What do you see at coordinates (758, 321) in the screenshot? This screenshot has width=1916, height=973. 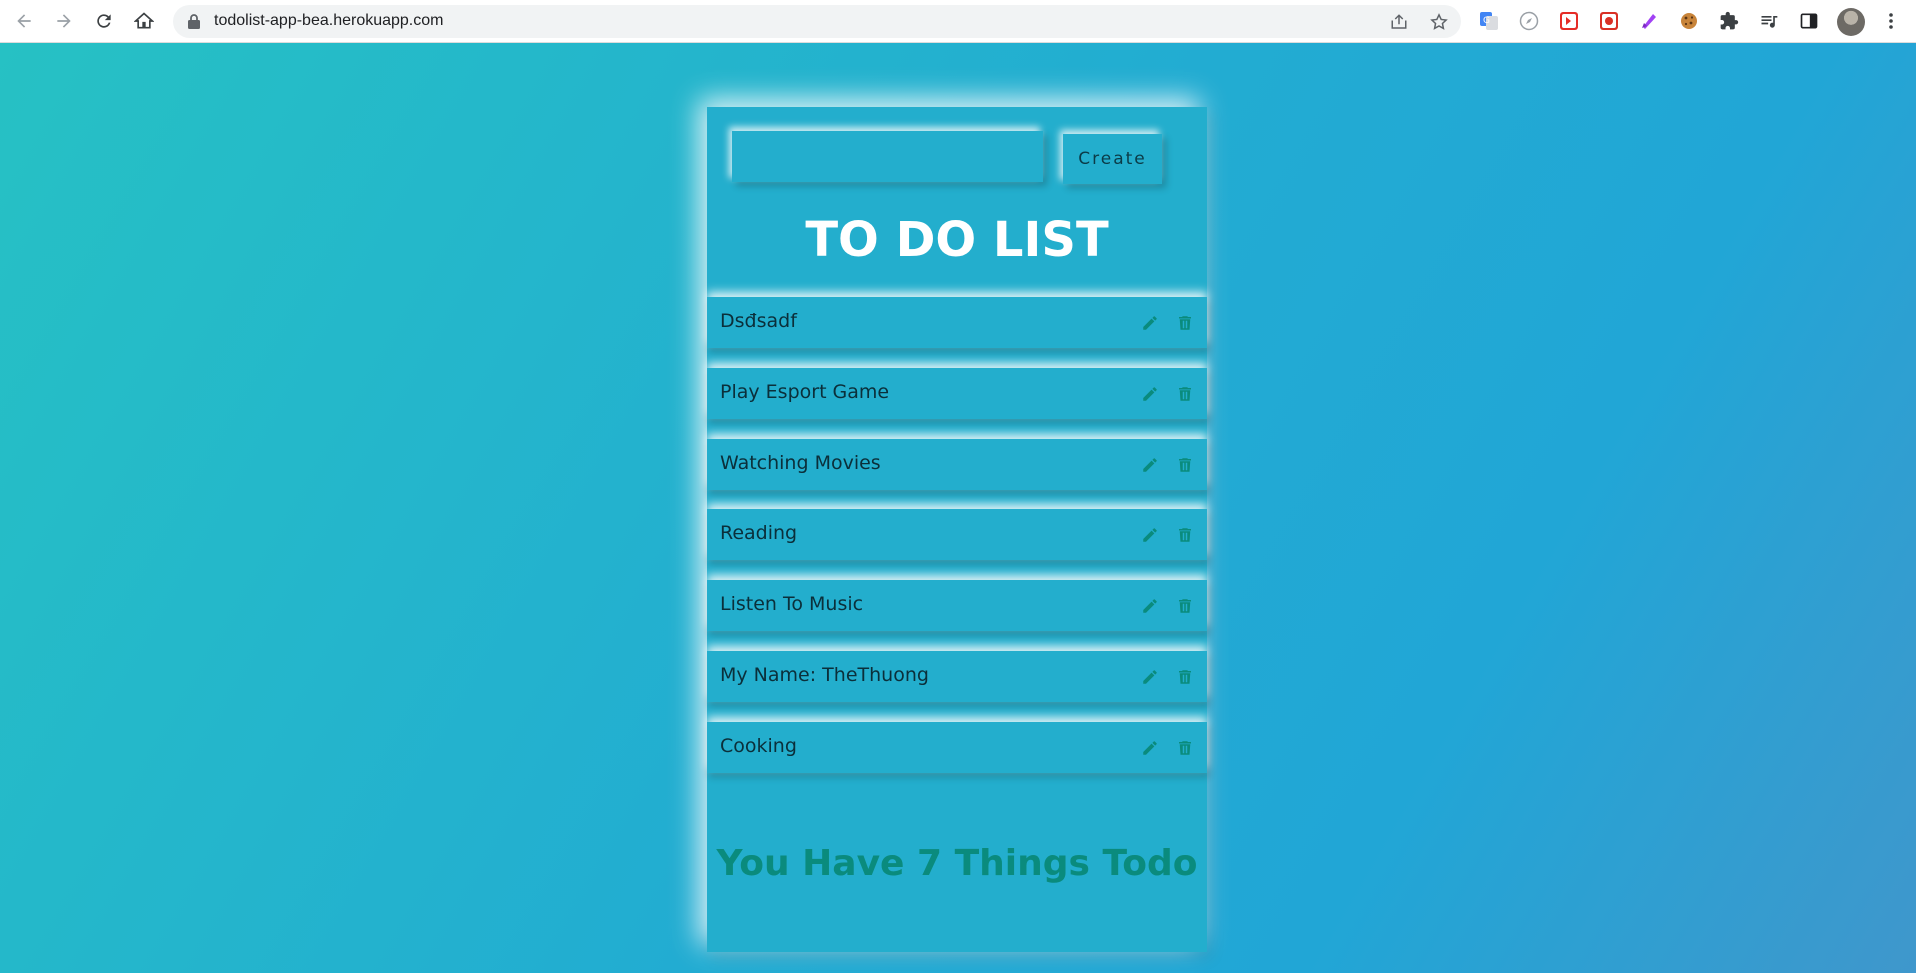 I see `task-text: Dsđsadf` at bounding box center [758, 321].